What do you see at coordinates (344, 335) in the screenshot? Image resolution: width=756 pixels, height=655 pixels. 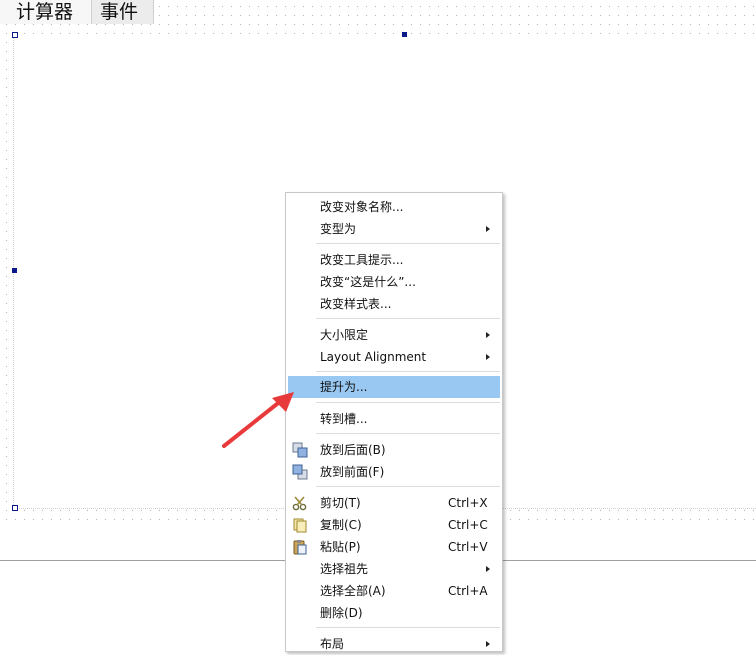 I see `menu-item-label: 大小限定` at bounding box center [344, 335].